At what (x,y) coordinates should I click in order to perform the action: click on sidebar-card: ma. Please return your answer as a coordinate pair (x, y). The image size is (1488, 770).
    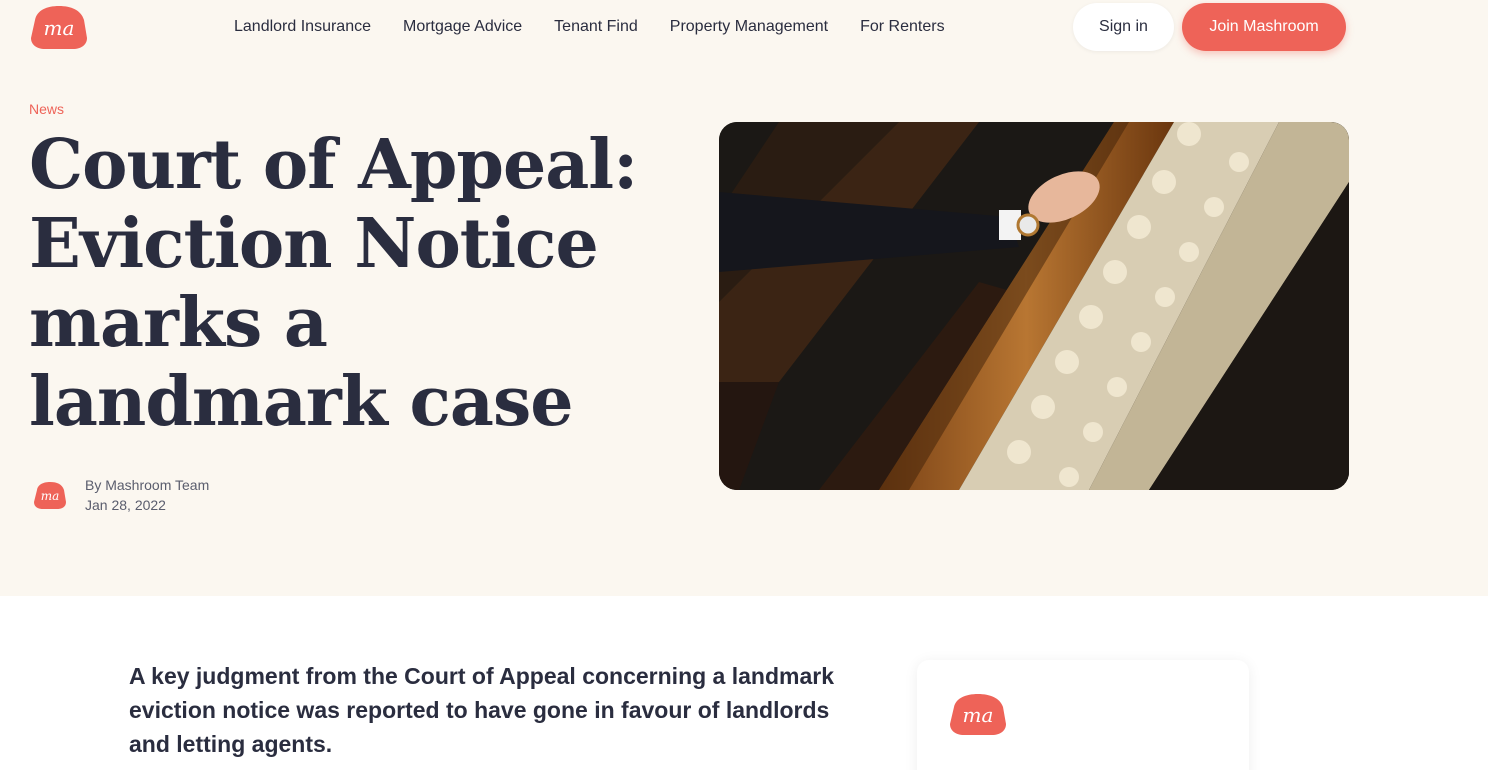
    Looking at the image, I should click on (1083, 715).